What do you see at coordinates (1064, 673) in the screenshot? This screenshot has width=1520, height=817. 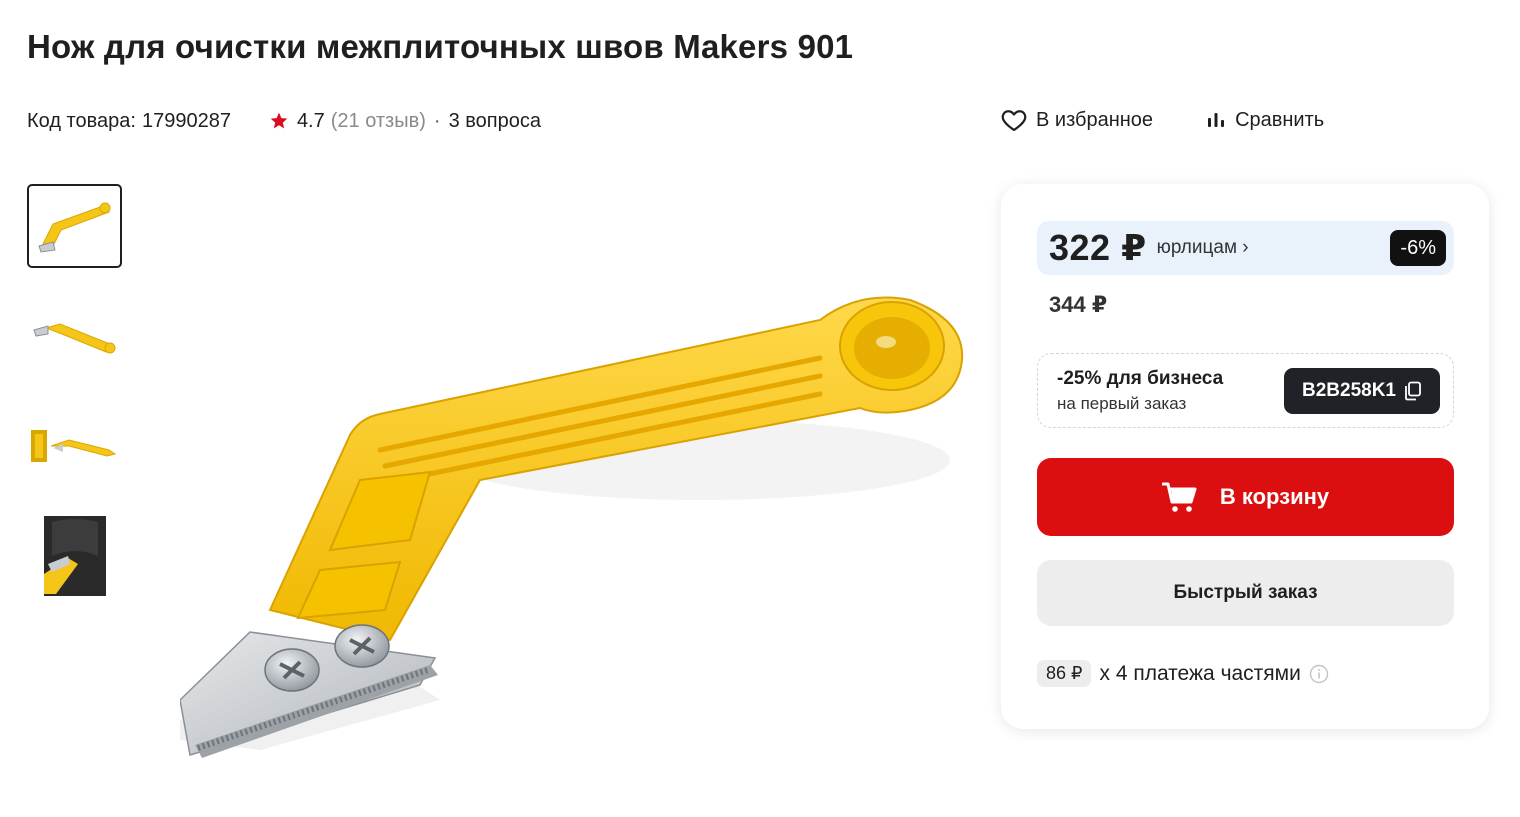 I see `installment-price: 86 ₽` at bounding box center [1064, 673].